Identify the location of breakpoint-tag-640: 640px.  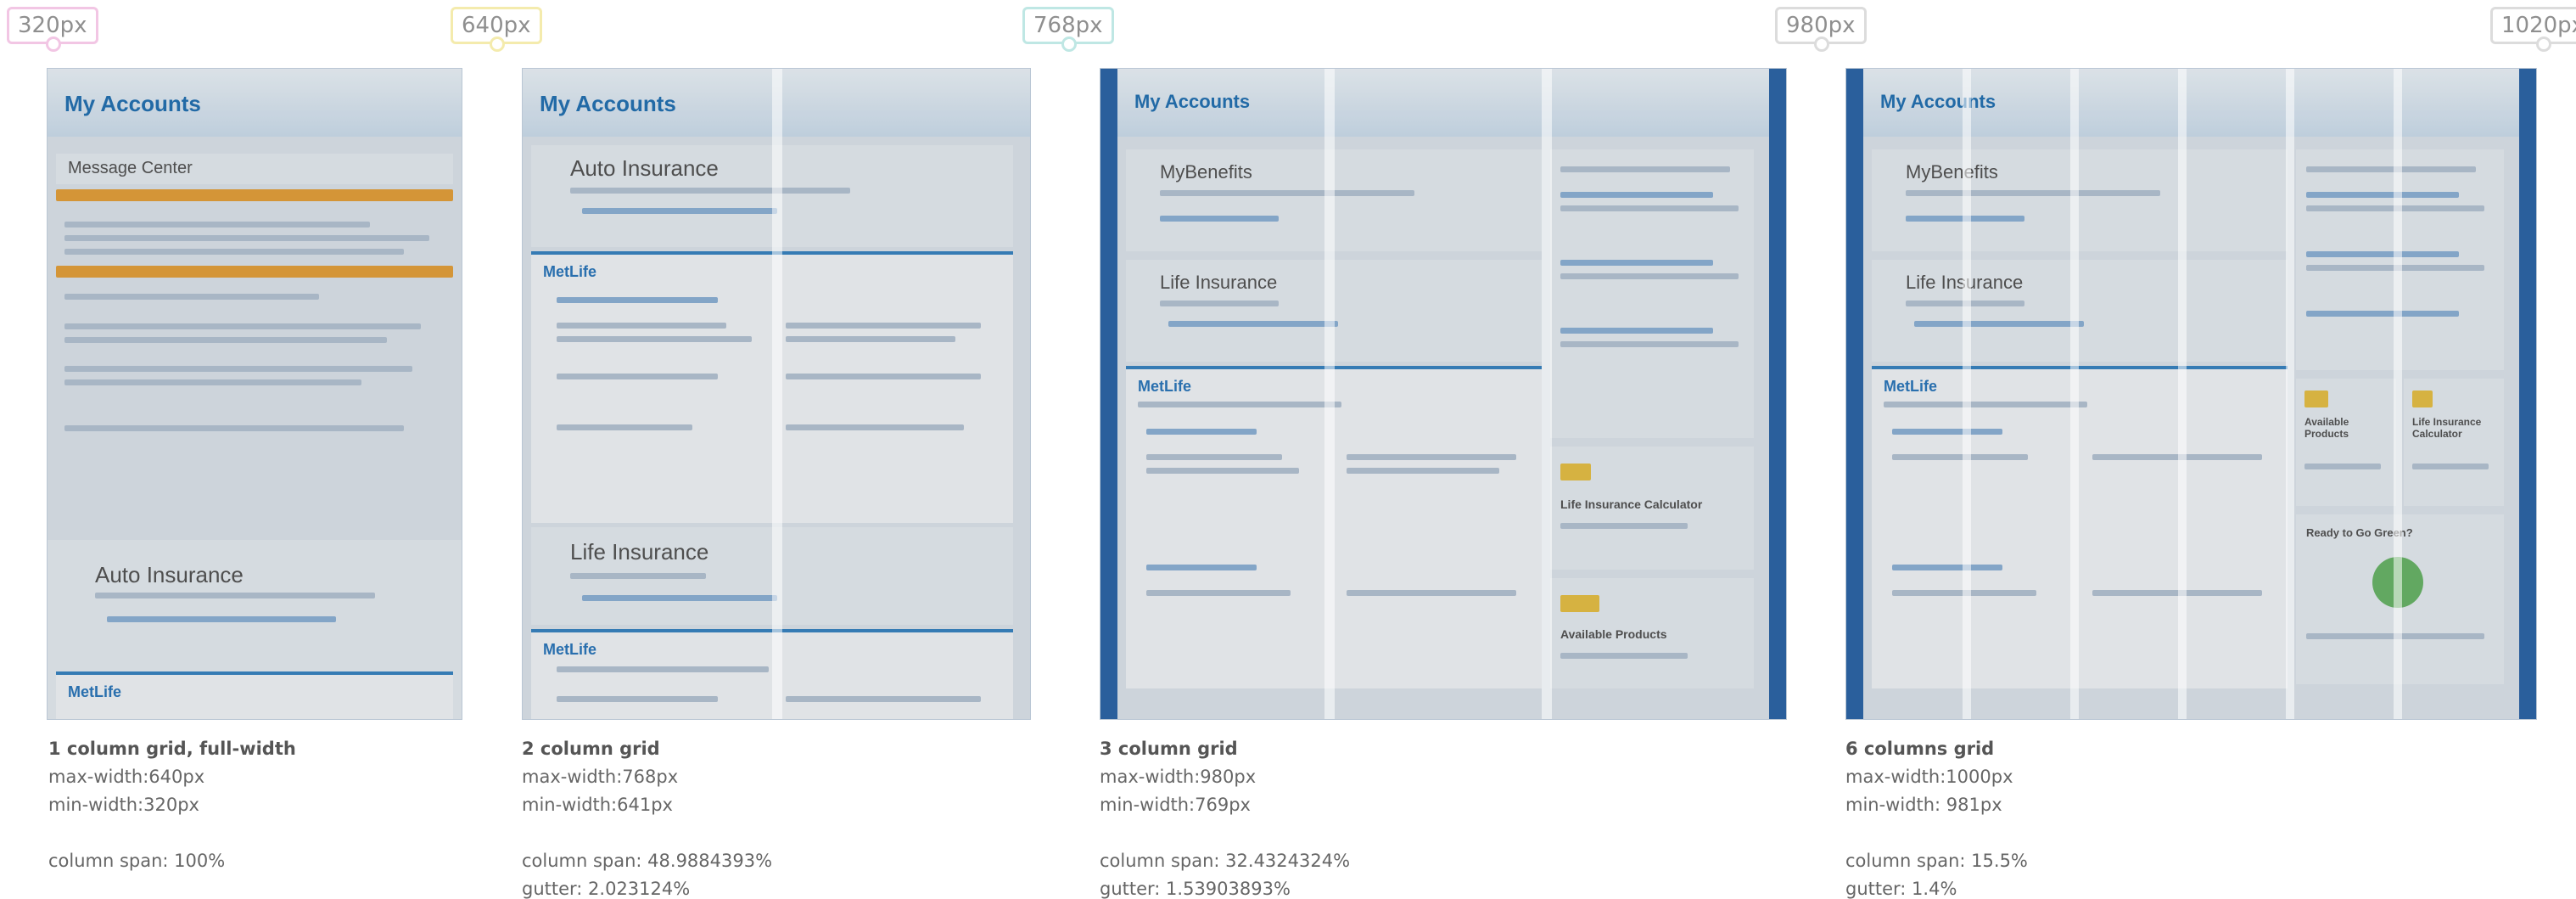
(497, 29).